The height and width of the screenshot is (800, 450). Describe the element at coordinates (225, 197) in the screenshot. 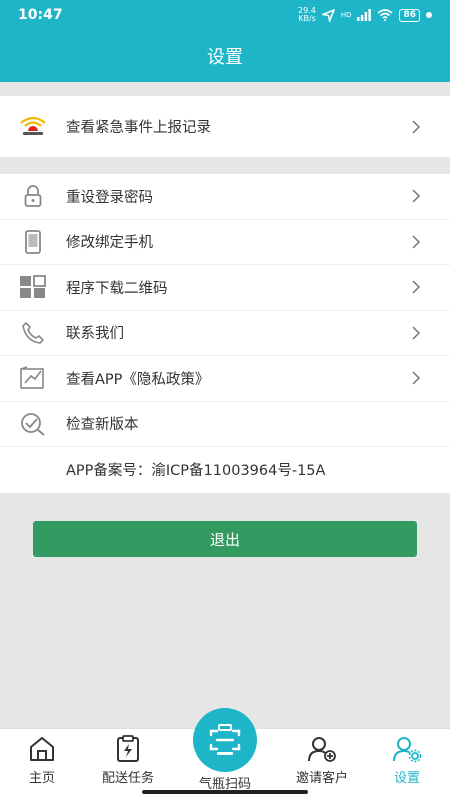

I see `menu-item-reset-password: 重设登录密码` at that location.